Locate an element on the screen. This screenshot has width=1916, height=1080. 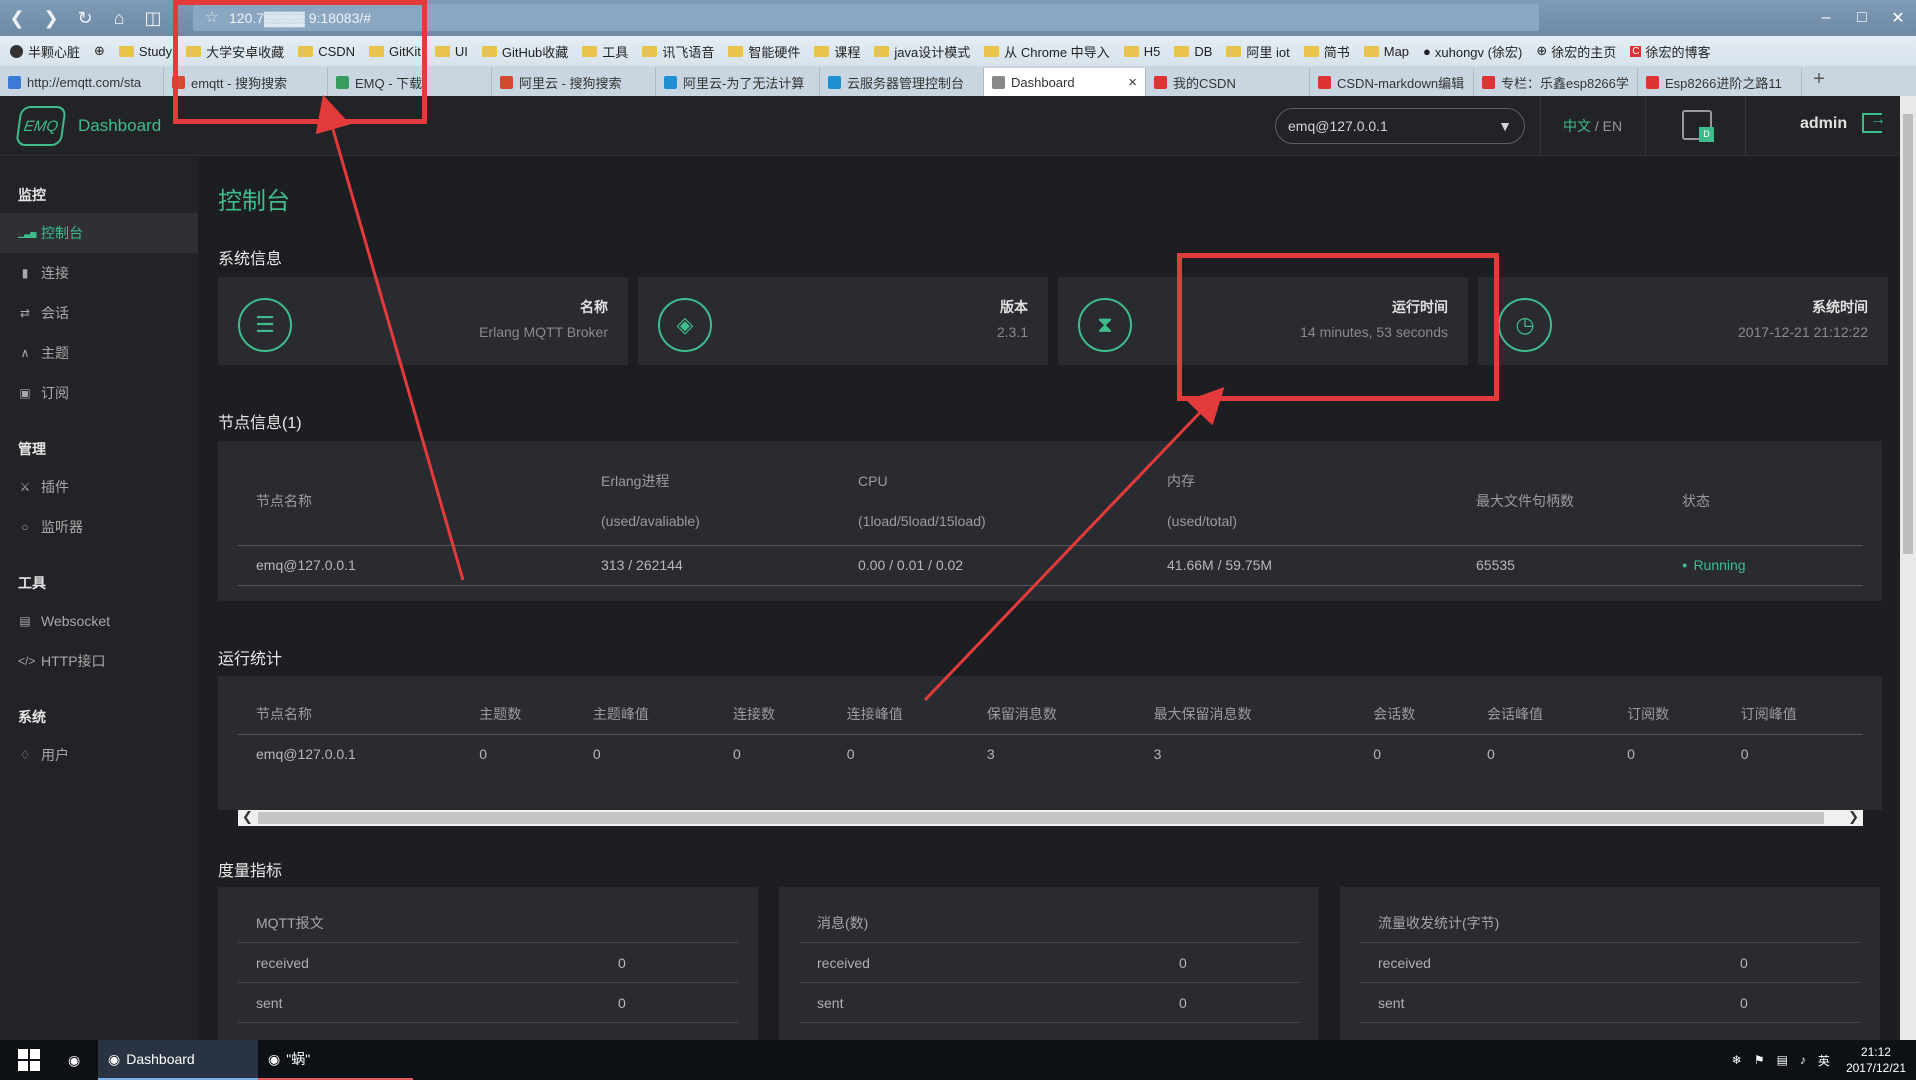
volume-icon: ♪ is located at coordinates (1803, 1060).